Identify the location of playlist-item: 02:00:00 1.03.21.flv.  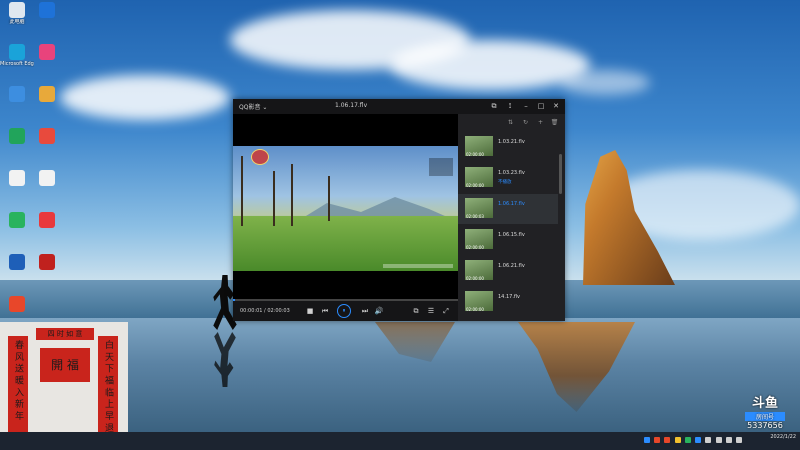
(508, 147).